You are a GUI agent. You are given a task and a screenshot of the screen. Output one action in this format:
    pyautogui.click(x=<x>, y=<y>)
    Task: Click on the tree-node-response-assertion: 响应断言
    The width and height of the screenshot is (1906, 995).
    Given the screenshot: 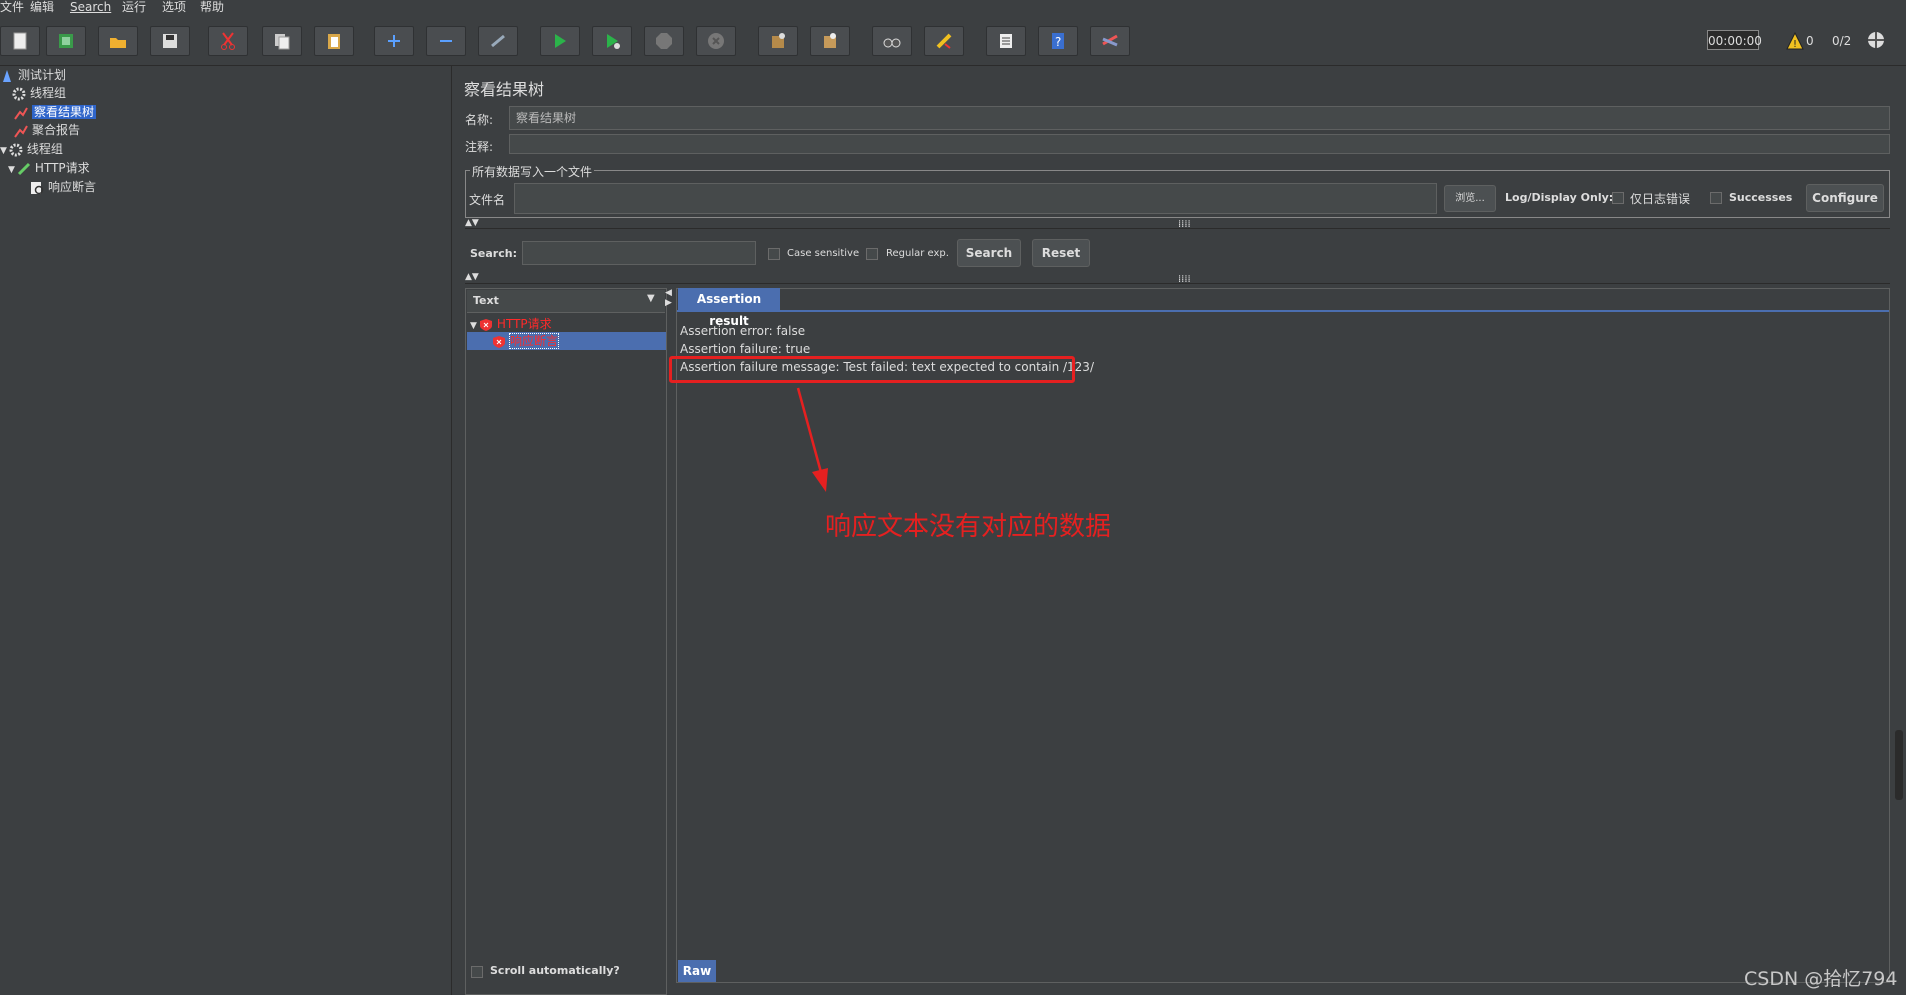 What is the action you would take?
    pyautogui.click(x=63, y=187)
    